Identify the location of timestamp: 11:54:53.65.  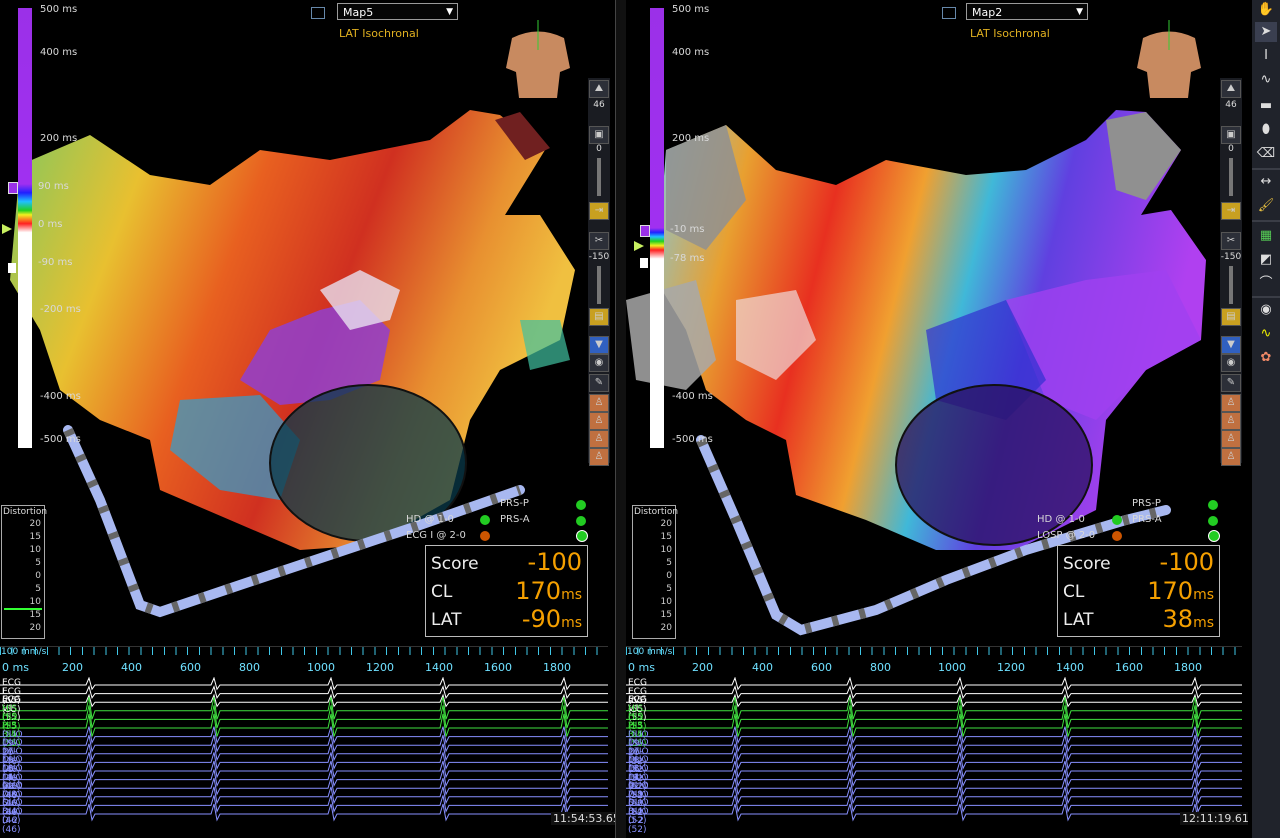
(583, 818).